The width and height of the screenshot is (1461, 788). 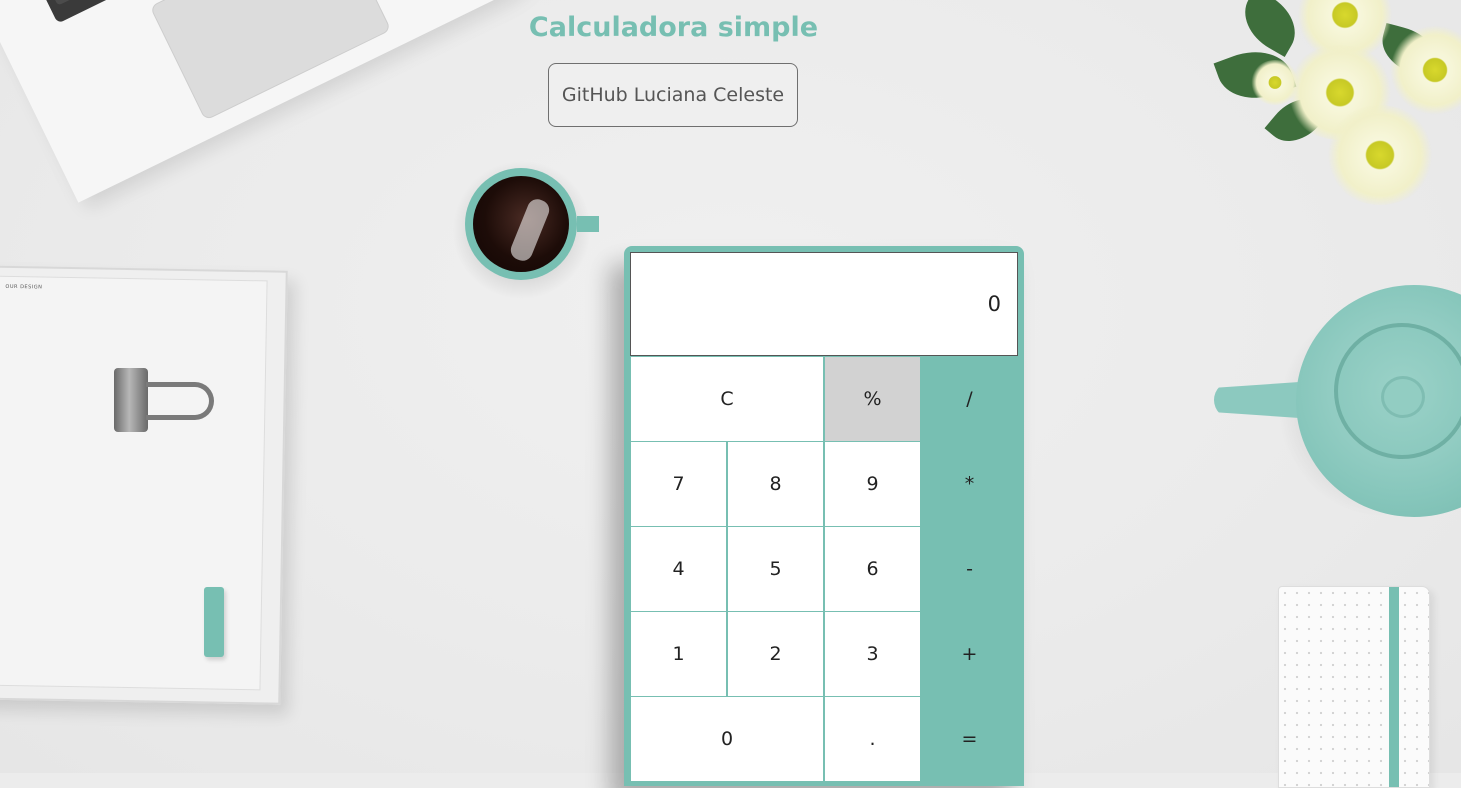 What do you see at coordinates (24, 287) in the screenshot?
I see `papers-caption: OUR DESIGN` at bounding box center [24, 287].